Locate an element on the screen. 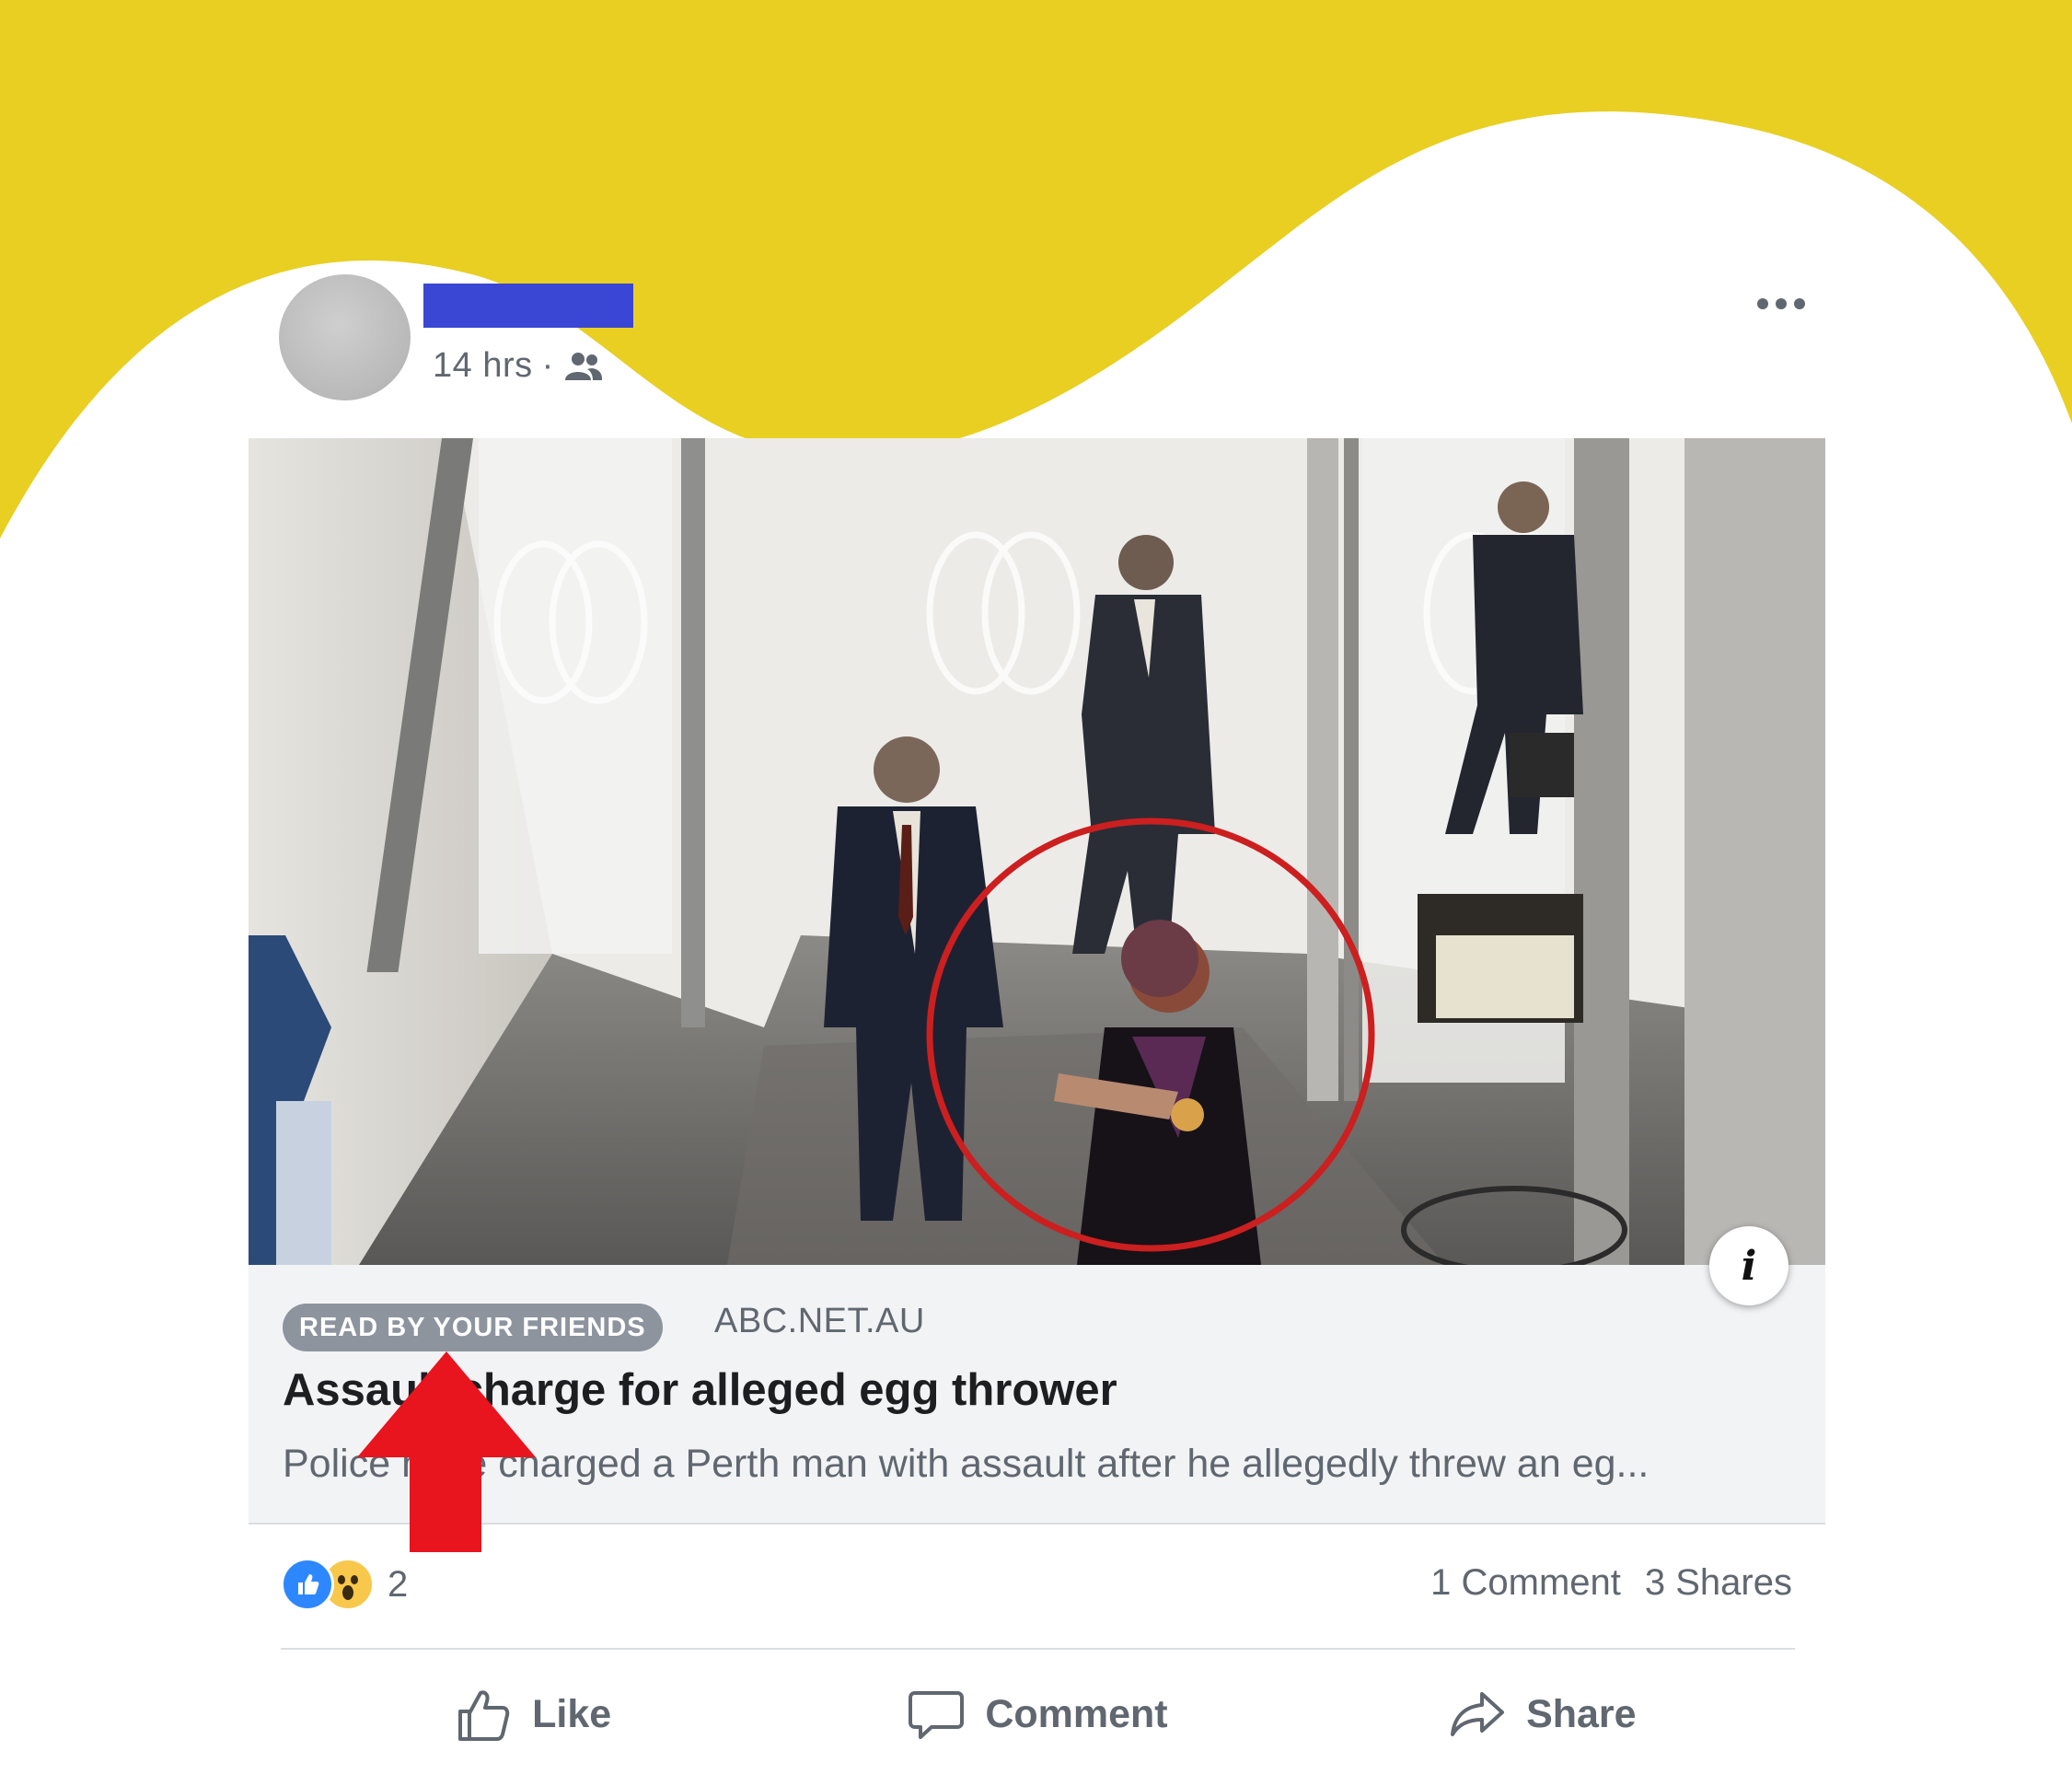 This screenshot has height=1774, width=2072. like-reaction-icon is located at coordinates (307, 1584).